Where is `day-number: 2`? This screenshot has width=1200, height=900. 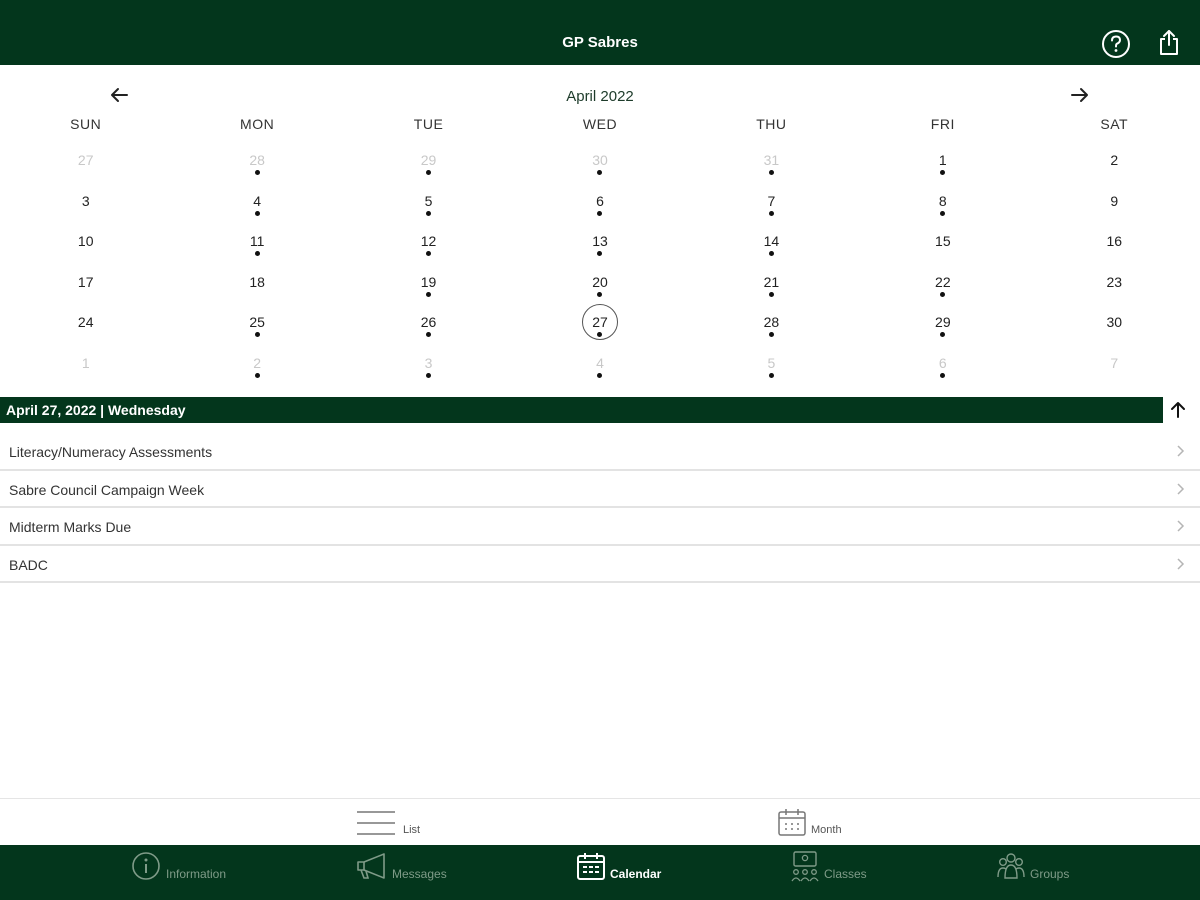
day-number: 2 is located at coordinates (1114, 160).